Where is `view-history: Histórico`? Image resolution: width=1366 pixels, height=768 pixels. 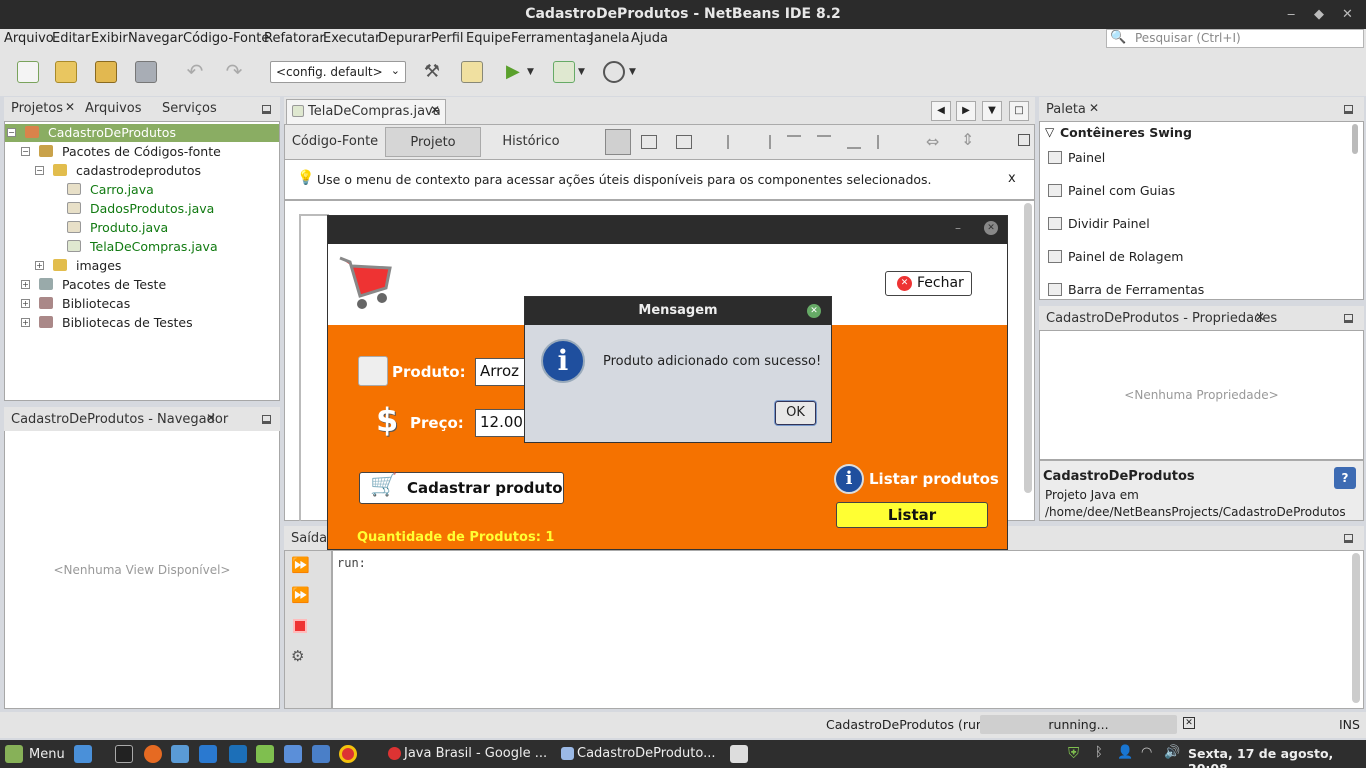
view-history: Histórico is located at coordinates (531, 142).